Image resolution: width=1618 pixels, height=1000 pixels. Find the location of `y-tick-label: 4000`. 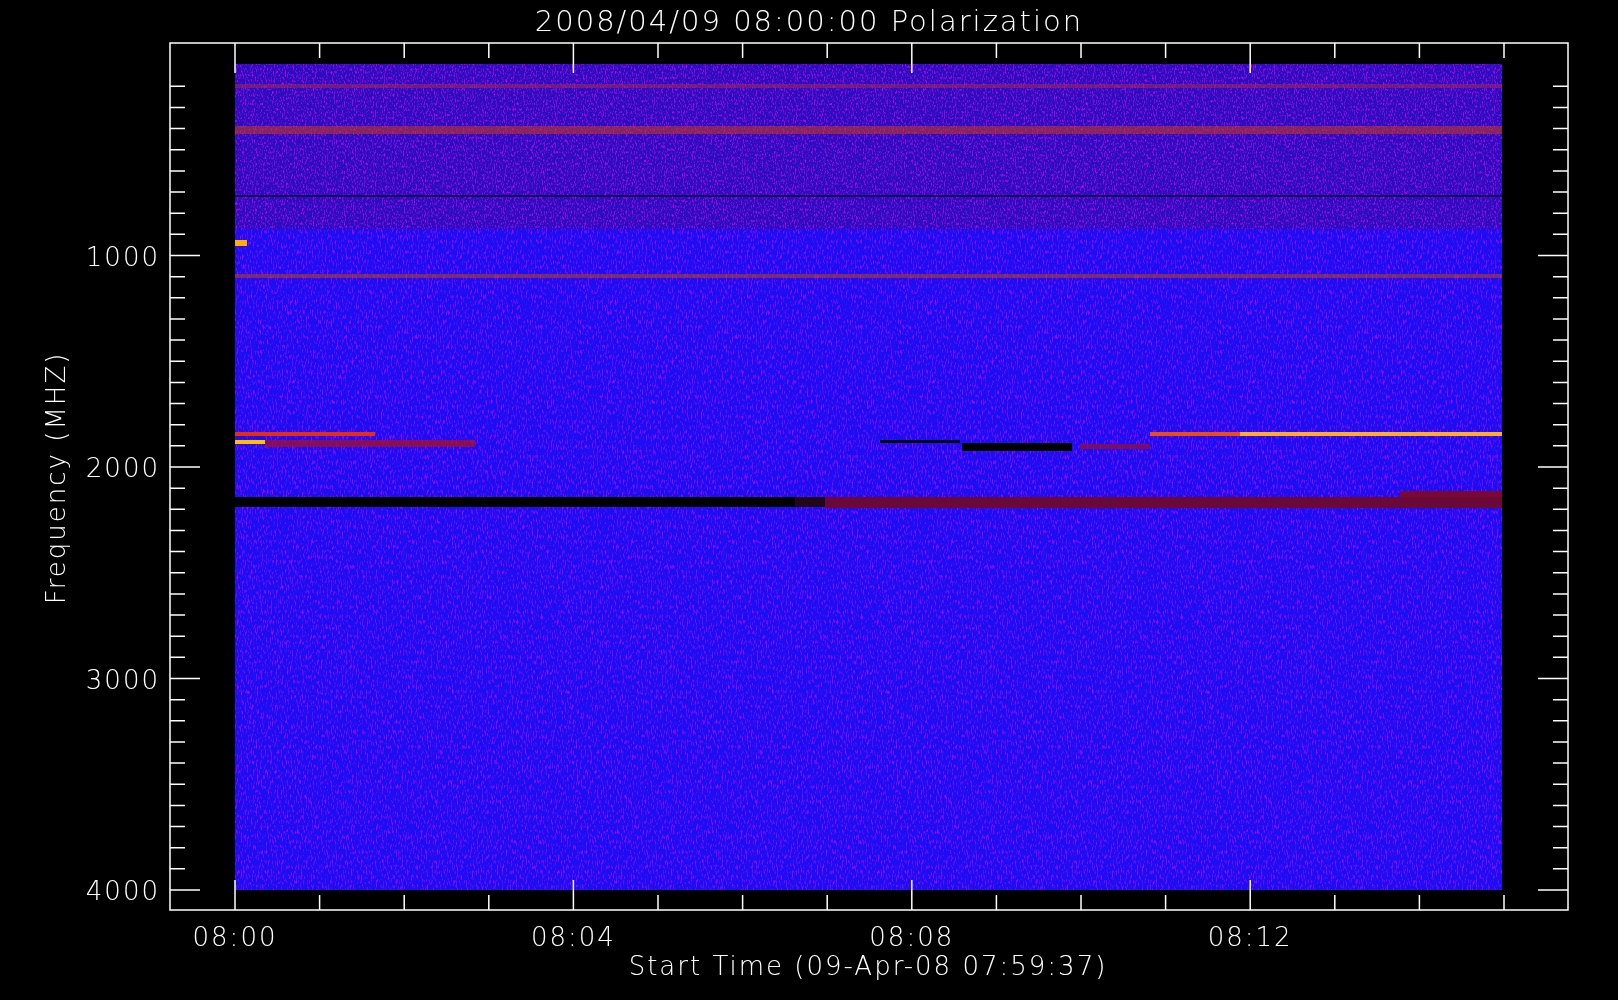

y-tick-label: 4000 is located at coordinates (122, 891).